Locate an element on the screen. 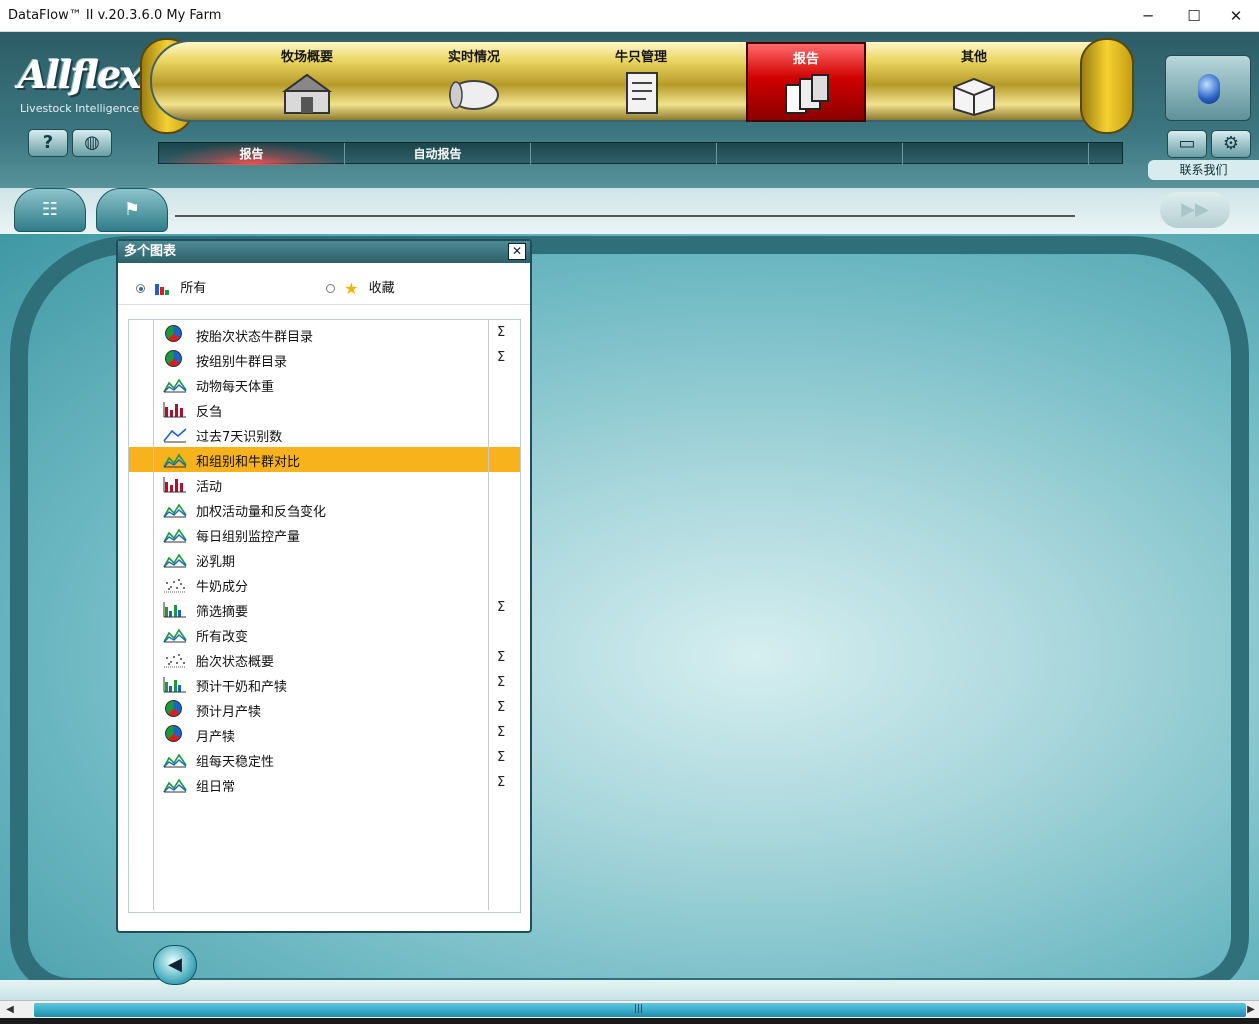  globe-button: ◍ is located at coordinates (92, 143).